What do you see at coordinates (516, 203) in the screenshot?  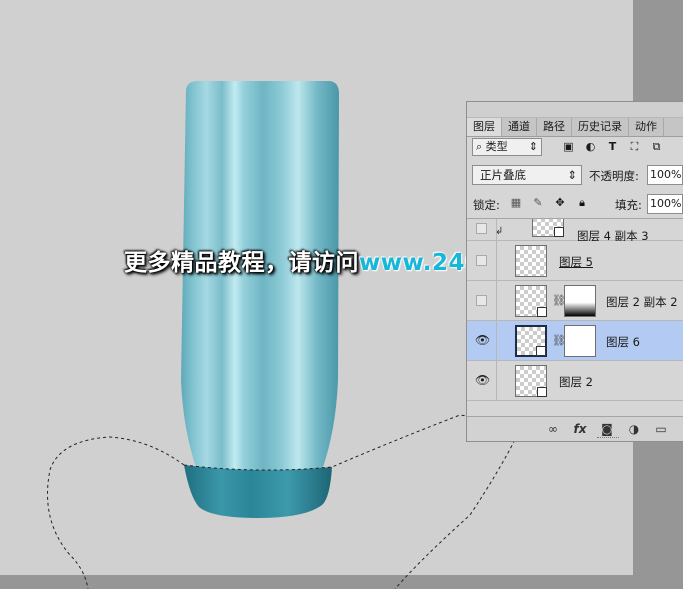 I see `lock-transparency-icon: ▦` at bounding box center [516, 203].